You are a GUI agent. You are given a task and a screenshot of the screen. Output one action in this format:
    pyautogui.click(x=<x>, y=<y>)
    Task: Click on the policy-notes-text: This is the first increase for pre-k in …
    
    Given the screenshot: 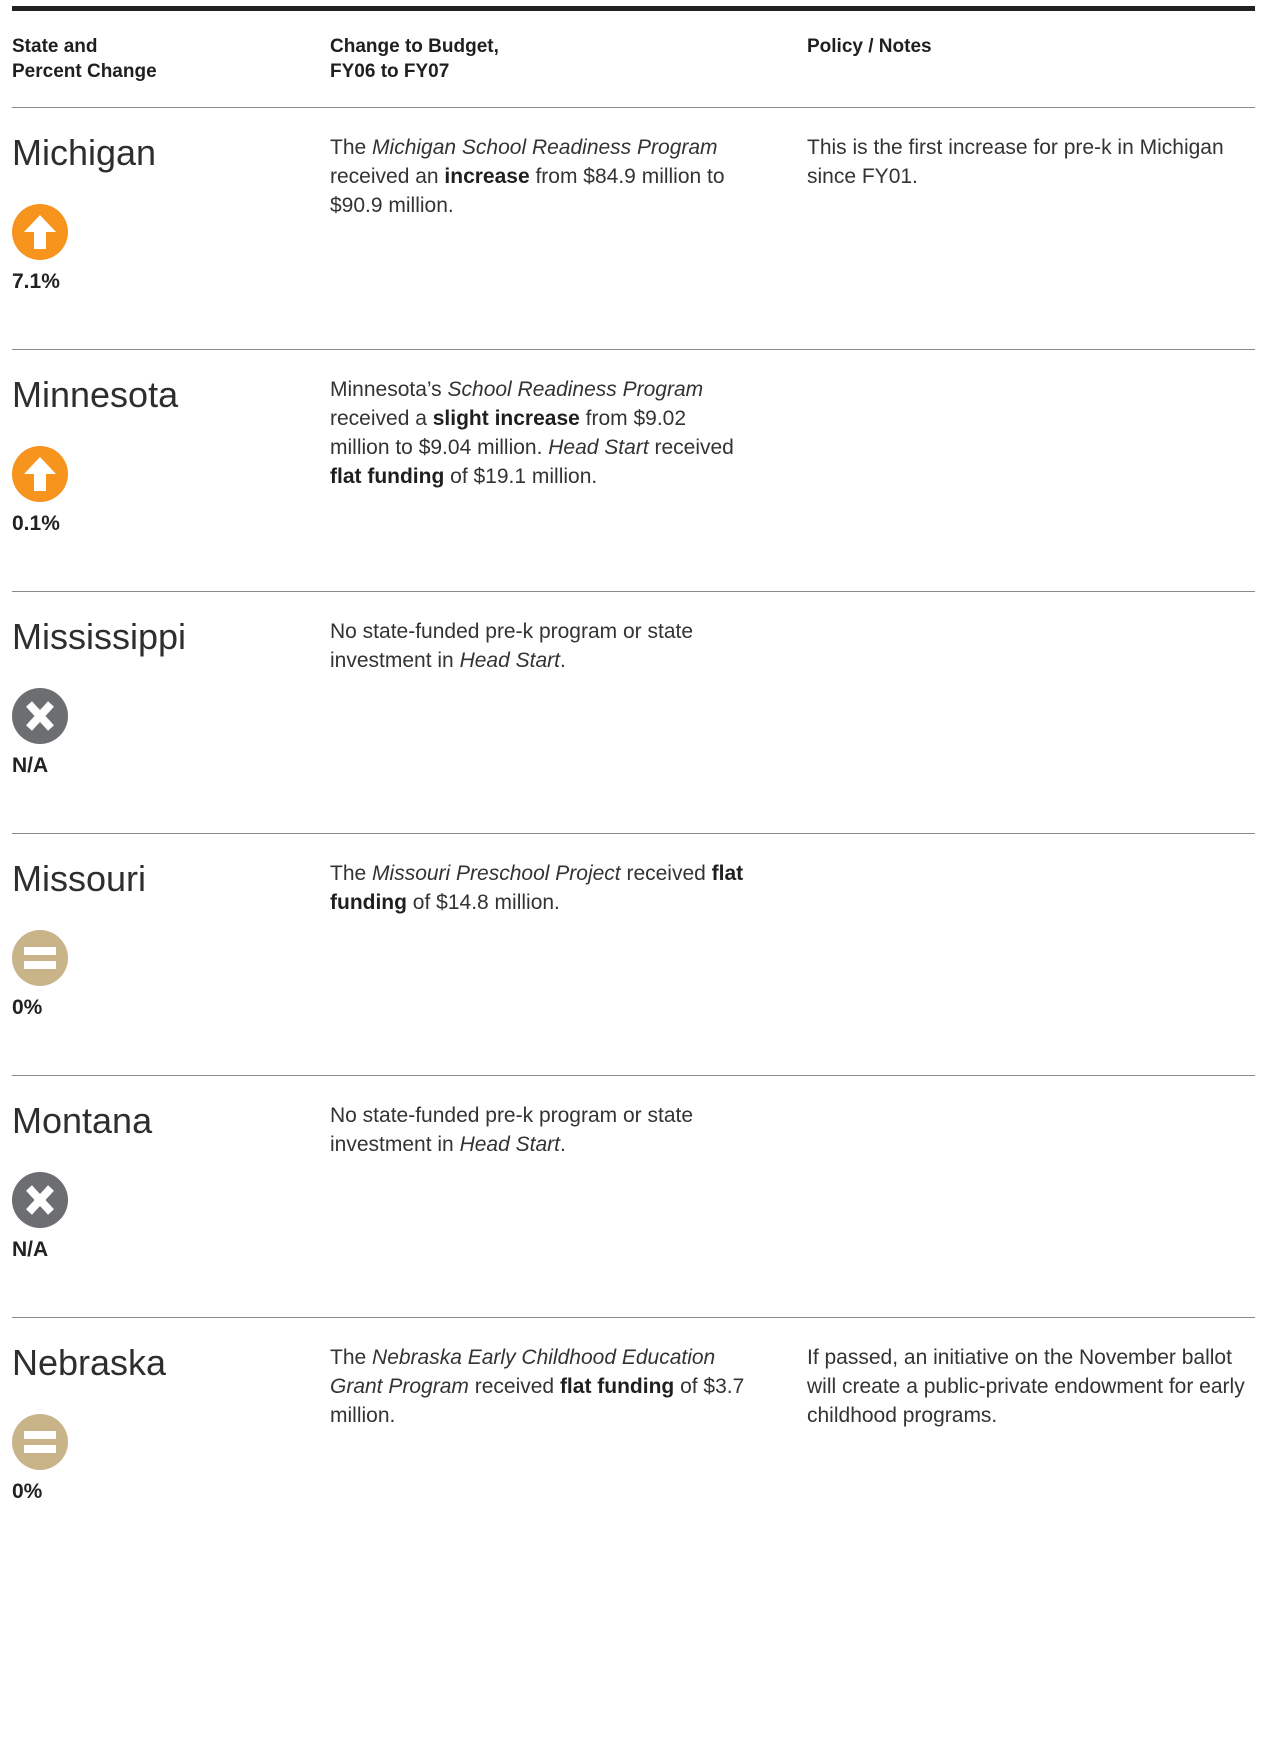 What is the action you would take?
    pyautogui.click(x=1015, y=162)
    